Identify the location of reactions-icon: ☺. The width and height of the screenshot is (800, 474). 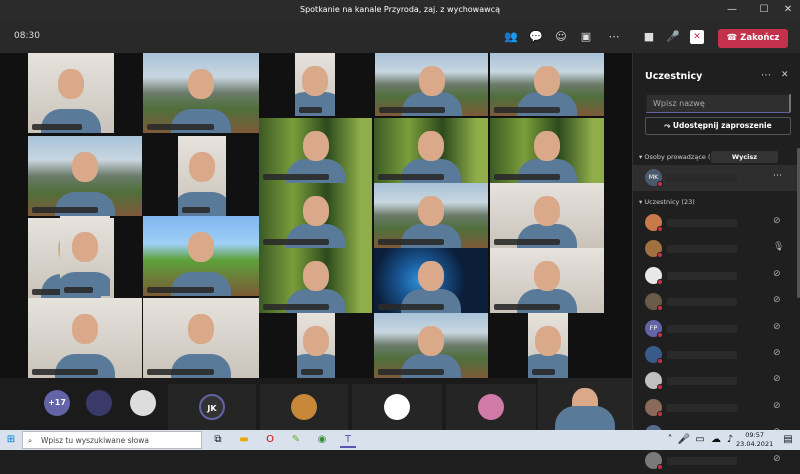
(561, 37).